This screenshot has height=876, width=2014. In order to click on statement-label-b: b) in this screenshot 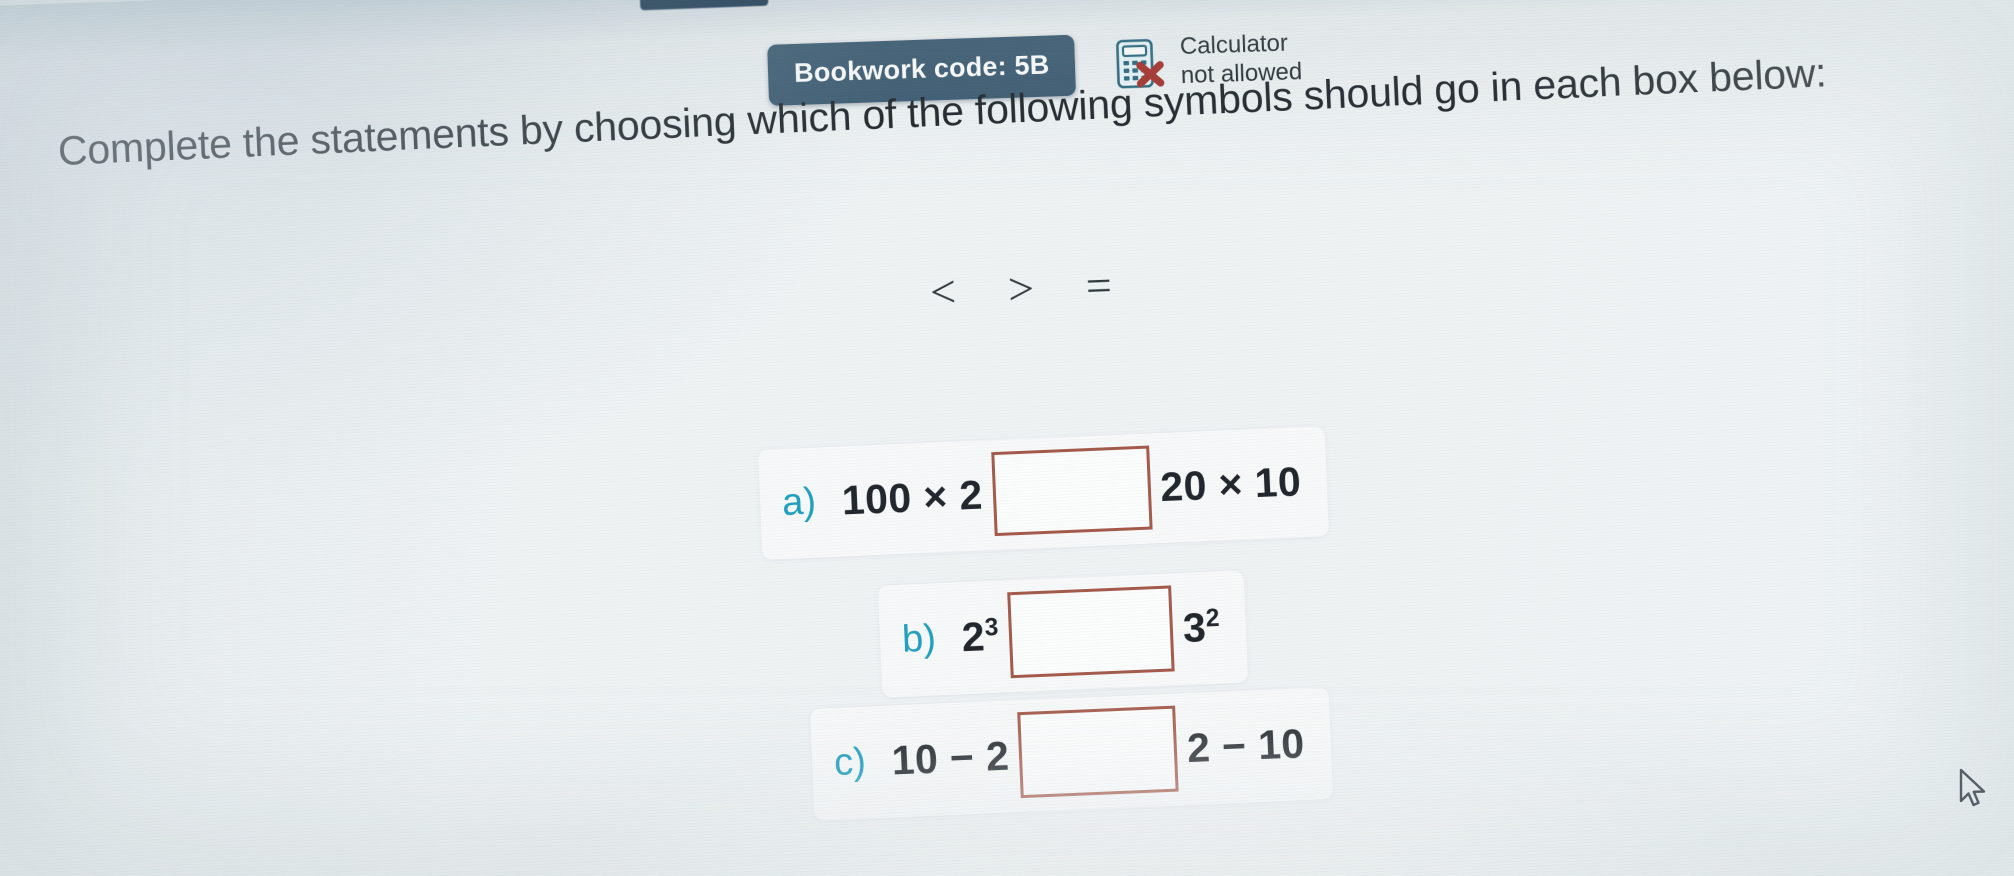, I will do `click(919, 638)`.